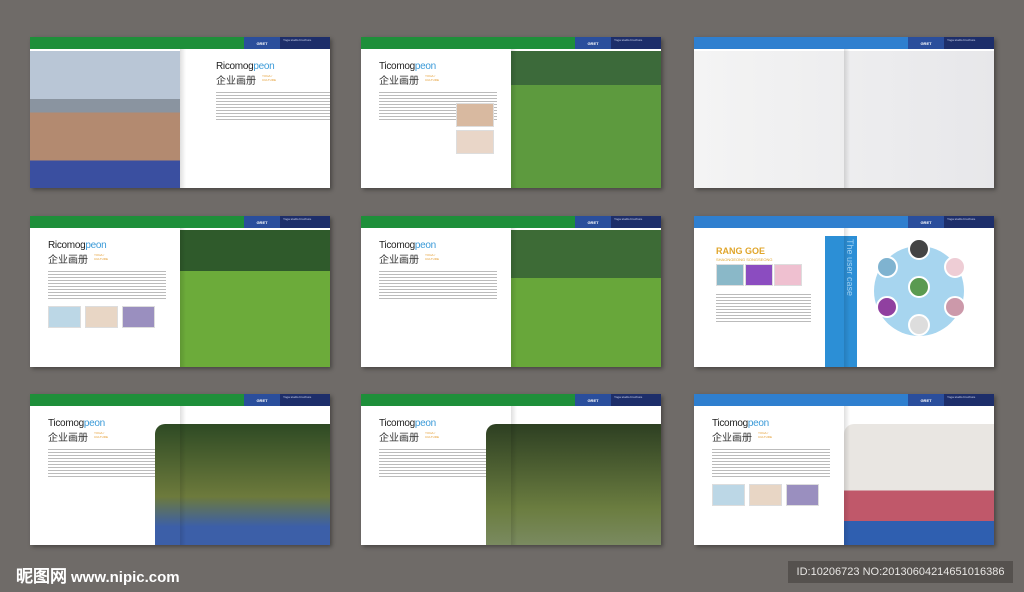 The image size is (1024, 592). I want to click on watermark: 昵图网 www.nipic.com, so click(98, 574).